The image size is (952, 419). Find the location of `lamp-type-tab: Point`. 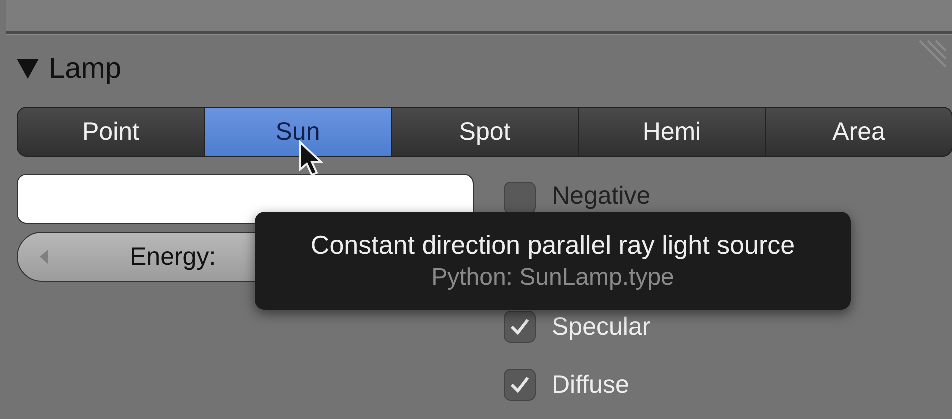

lamp-type-tab: Point is located at coordinates (111, 132).